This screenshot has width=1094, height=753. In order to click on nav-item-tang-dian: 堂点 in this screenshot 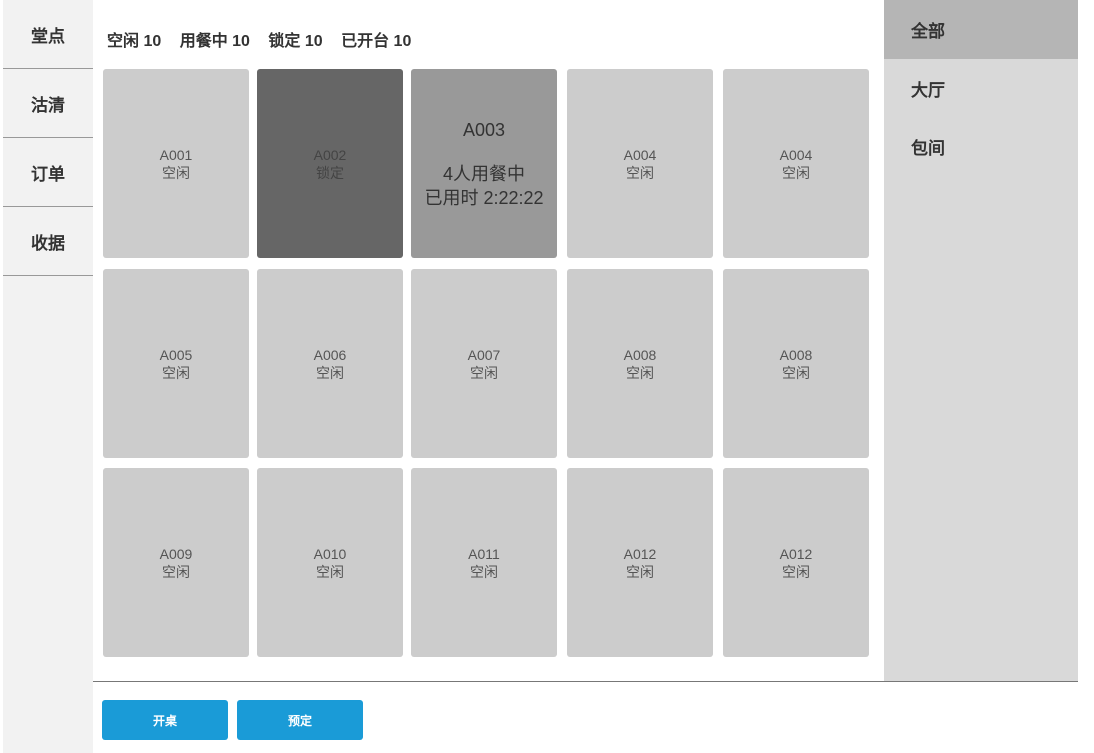, I will do `click(48, 34)`.